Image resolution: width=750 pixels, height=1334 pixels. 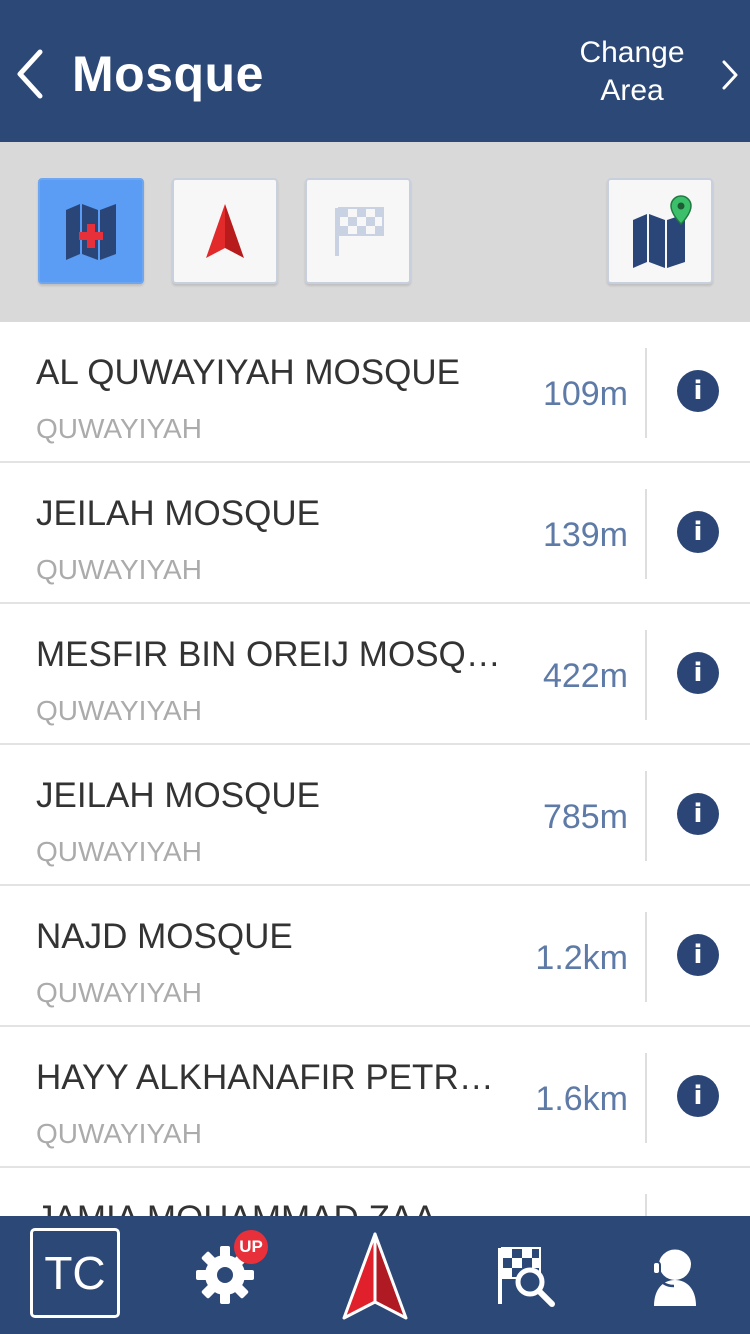 I want to click on map-plus-icon, so click(x=91, y=232).